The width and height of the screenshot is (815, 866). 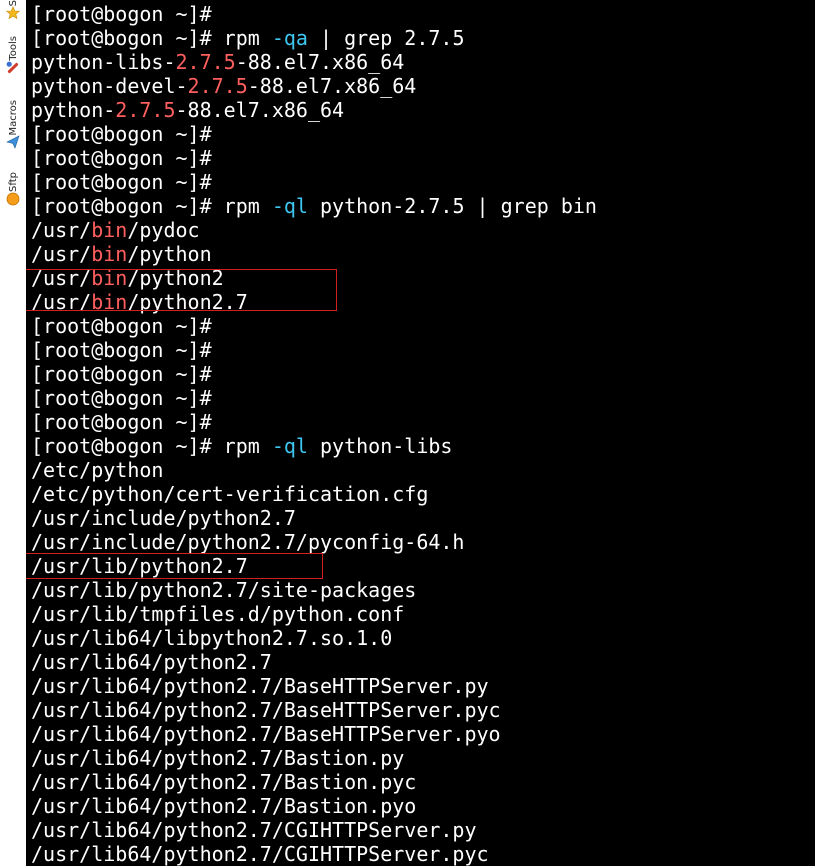 What do you see at coordinates (212, 638) in the screenshot?
I see `terminal-text-segment: /usr/lib64/libpython2.7.so.1.0` at bounding box center [212, 638].